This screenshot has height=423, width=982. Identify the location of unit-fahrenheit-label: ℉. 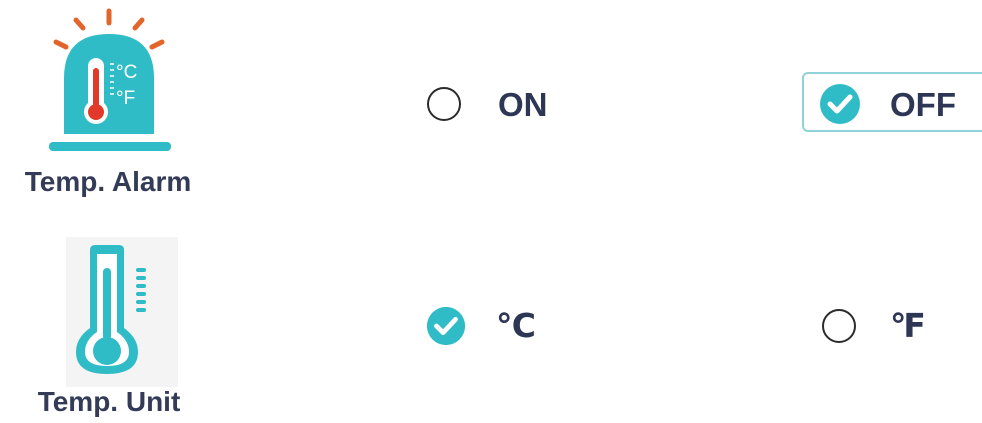
(908, 325).